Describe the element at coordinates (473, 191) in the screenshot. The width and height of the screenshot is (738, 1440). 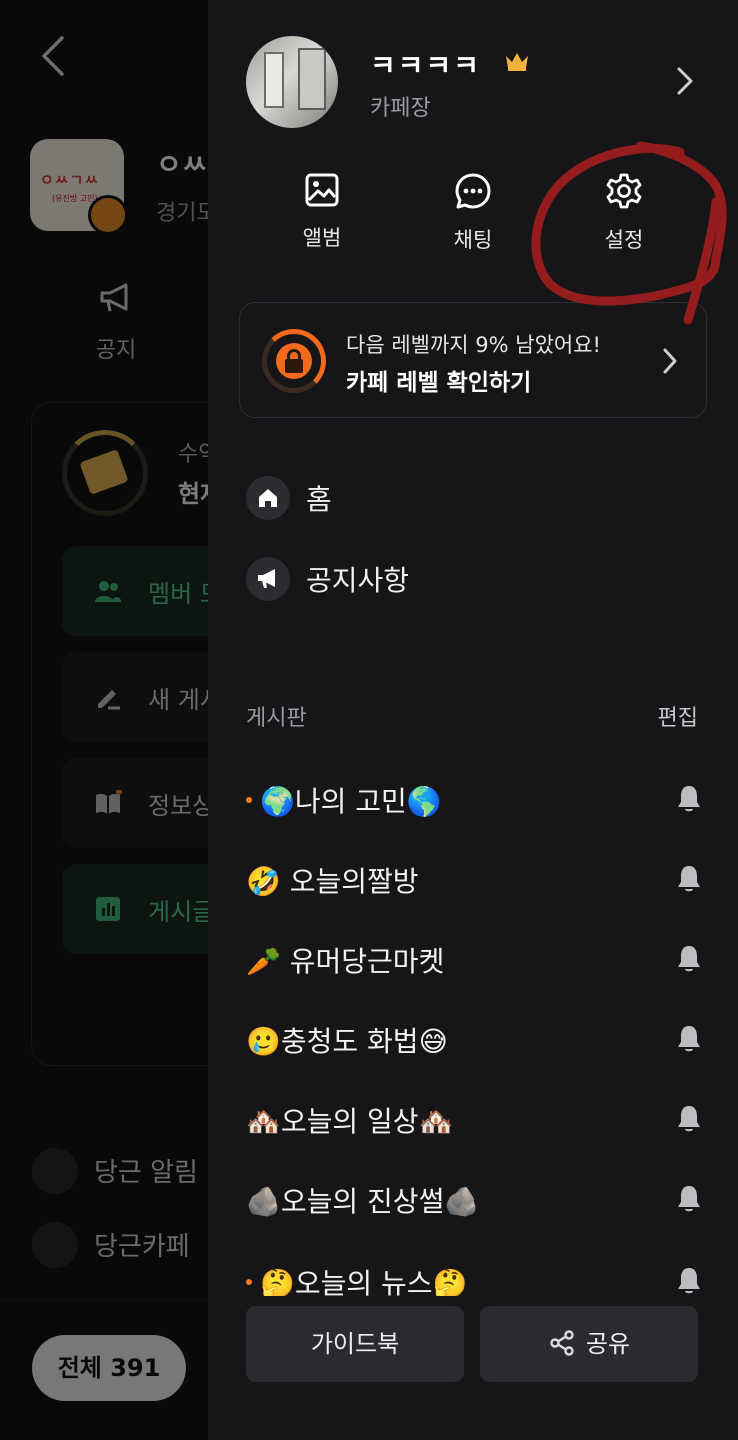
I see `chat-icon` at that location.